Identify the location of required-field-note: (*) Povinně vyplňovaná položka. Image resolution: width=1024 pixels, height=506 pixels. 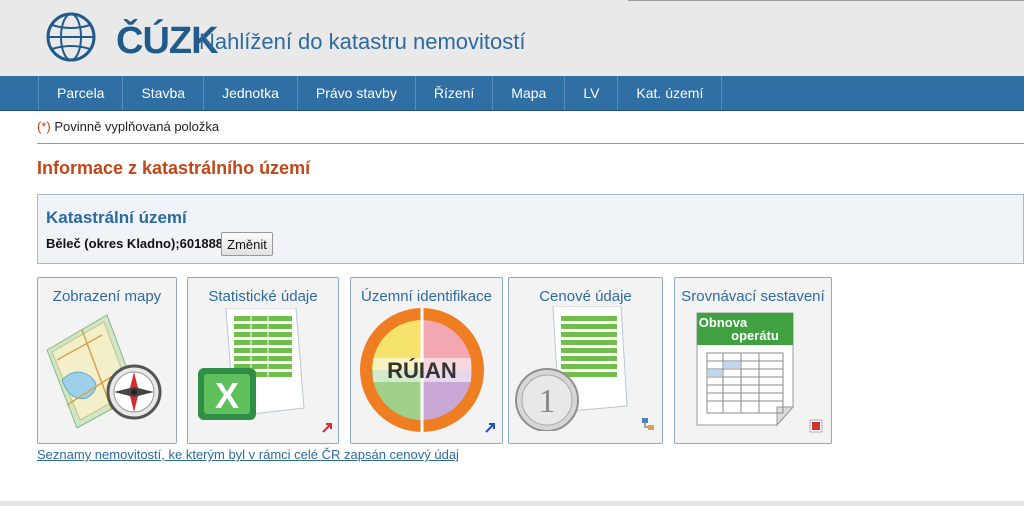
(128, 126).